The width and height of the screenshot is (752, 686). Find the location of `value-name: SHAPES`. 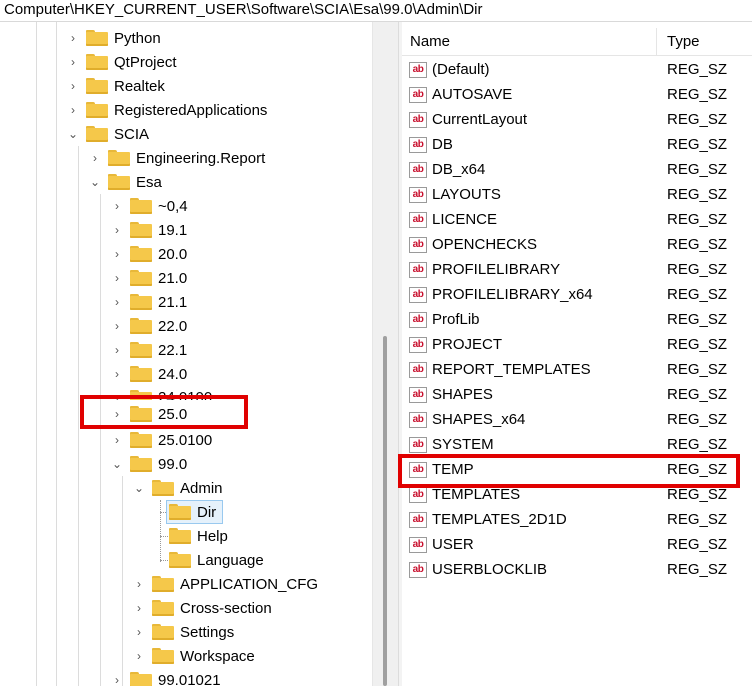

value-name: SHAPES is located at coordinates (462, 394).